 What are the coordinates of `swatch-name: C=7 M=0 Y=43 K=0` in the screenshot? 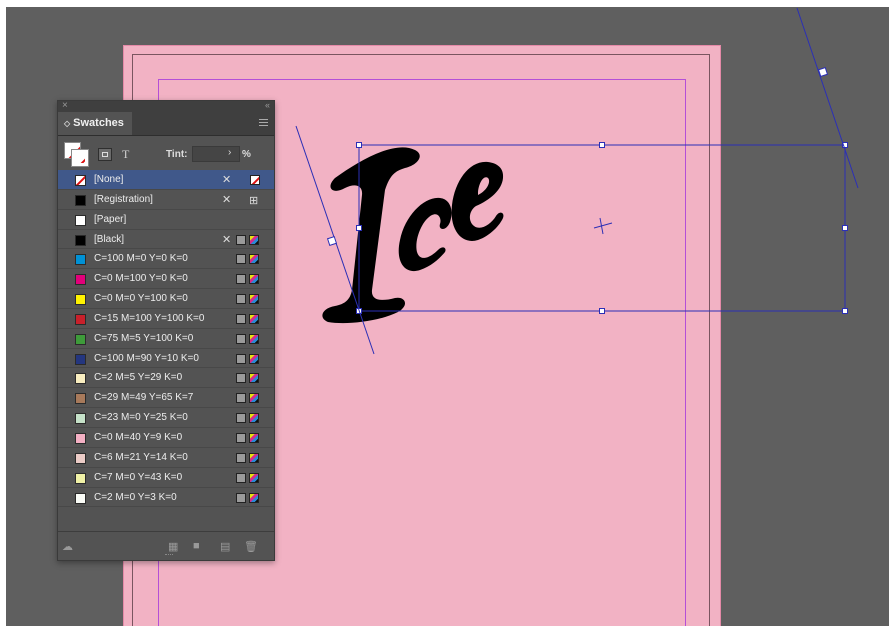 It's located at (138, 477).